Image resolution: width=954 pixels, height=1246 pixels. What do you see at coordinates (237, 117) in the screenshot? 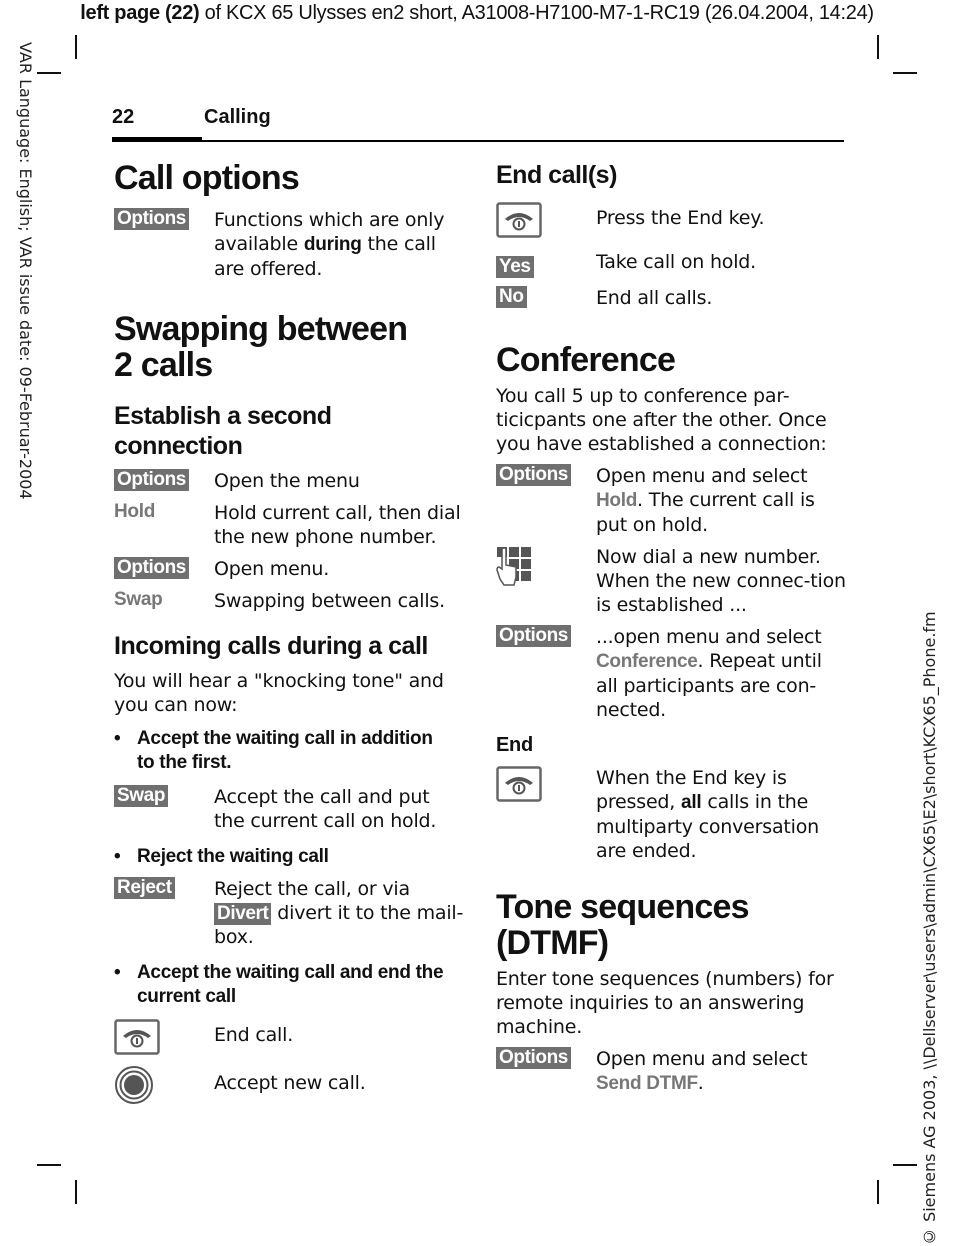
I see `chapter-title: Calling` at bounding box center [237, 117].